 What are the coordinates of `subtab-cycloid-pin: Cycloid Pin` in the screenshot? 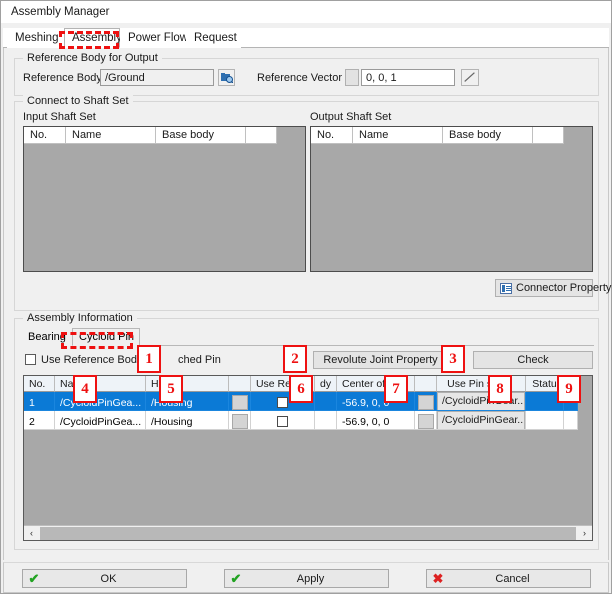 It's located at (106, 337).